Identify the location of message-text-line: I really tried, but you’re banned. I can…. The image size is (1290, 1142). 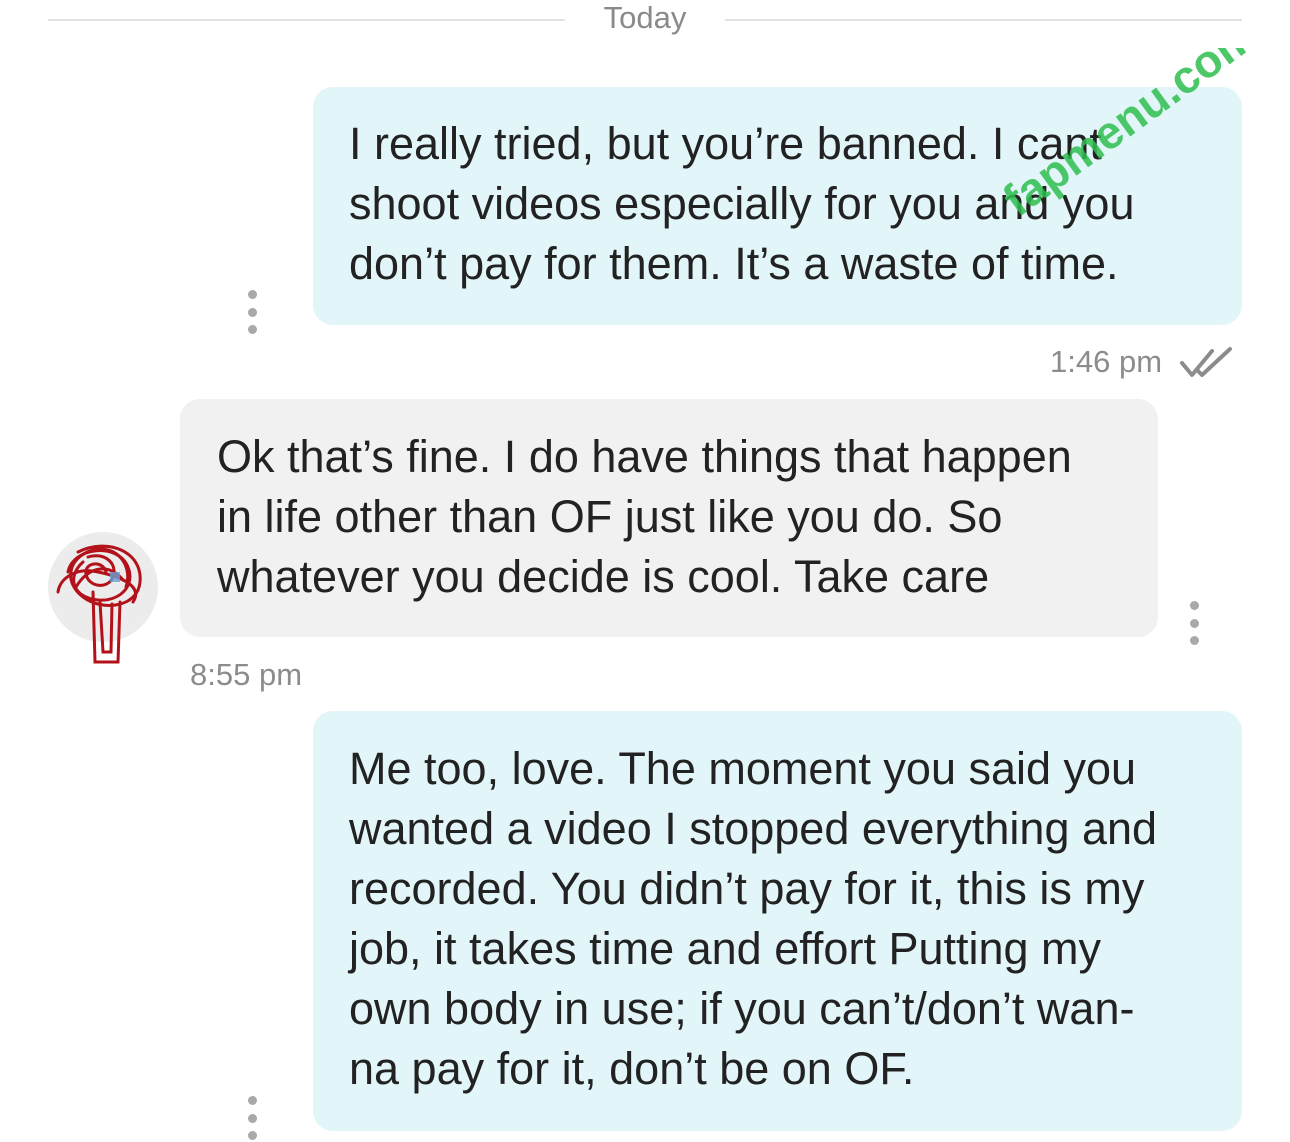
(725, 143).